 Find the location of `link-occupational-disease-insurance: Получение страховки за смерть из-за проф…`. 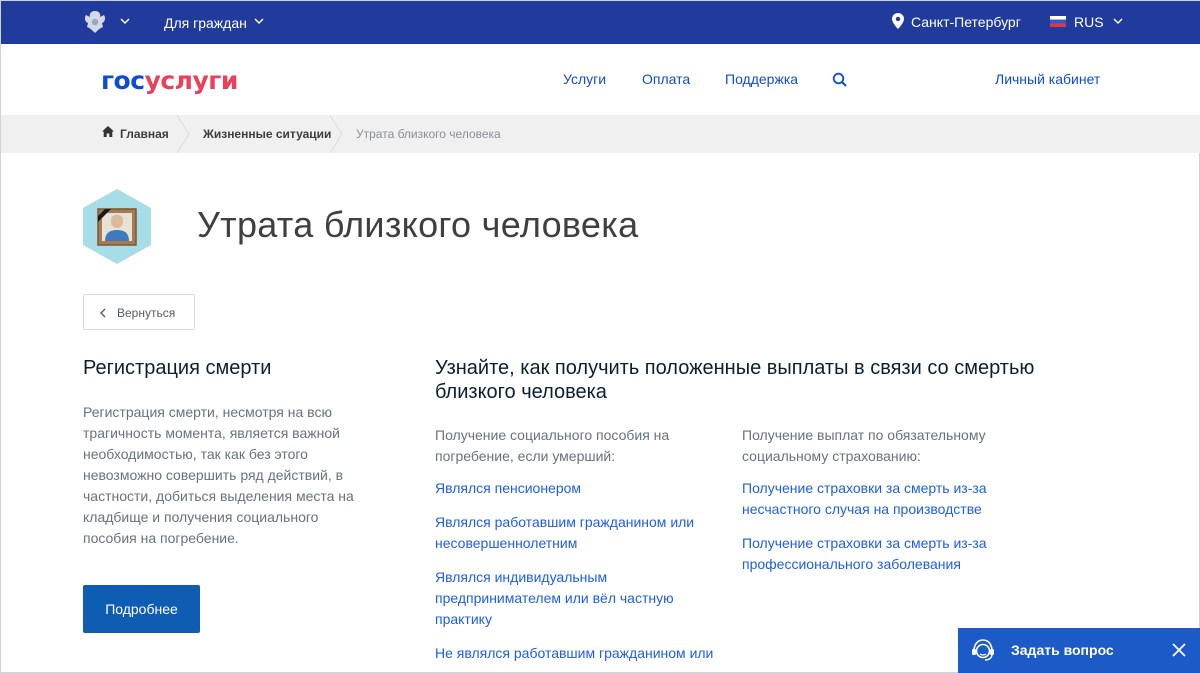

link-occupational-disease-insurance: Получение страховки за смерть из-за проф… is located at coordinates (887, 554).